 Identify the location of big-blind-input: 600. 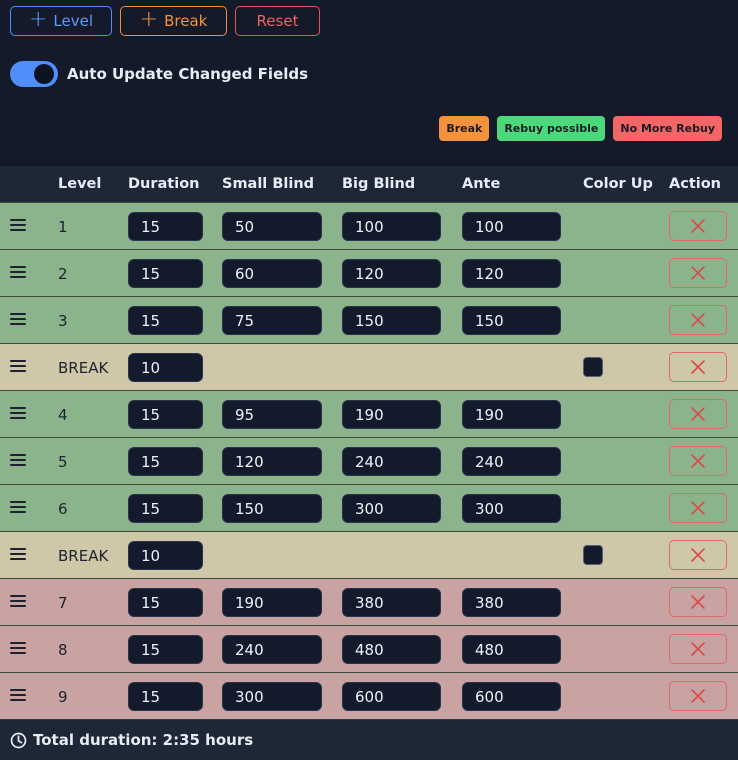
(391, 696).